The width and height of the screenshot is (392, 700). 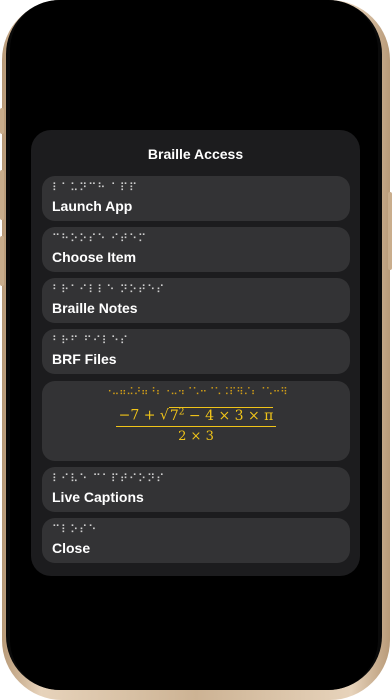 What do you see at coordinates (196, 198) in the screenshot?
I see `menu-item-launch-app: ⠇⠁⠥⠝⠉⠓ ⠁⠏⠏ Launch App` at bounding box center [196, 198].